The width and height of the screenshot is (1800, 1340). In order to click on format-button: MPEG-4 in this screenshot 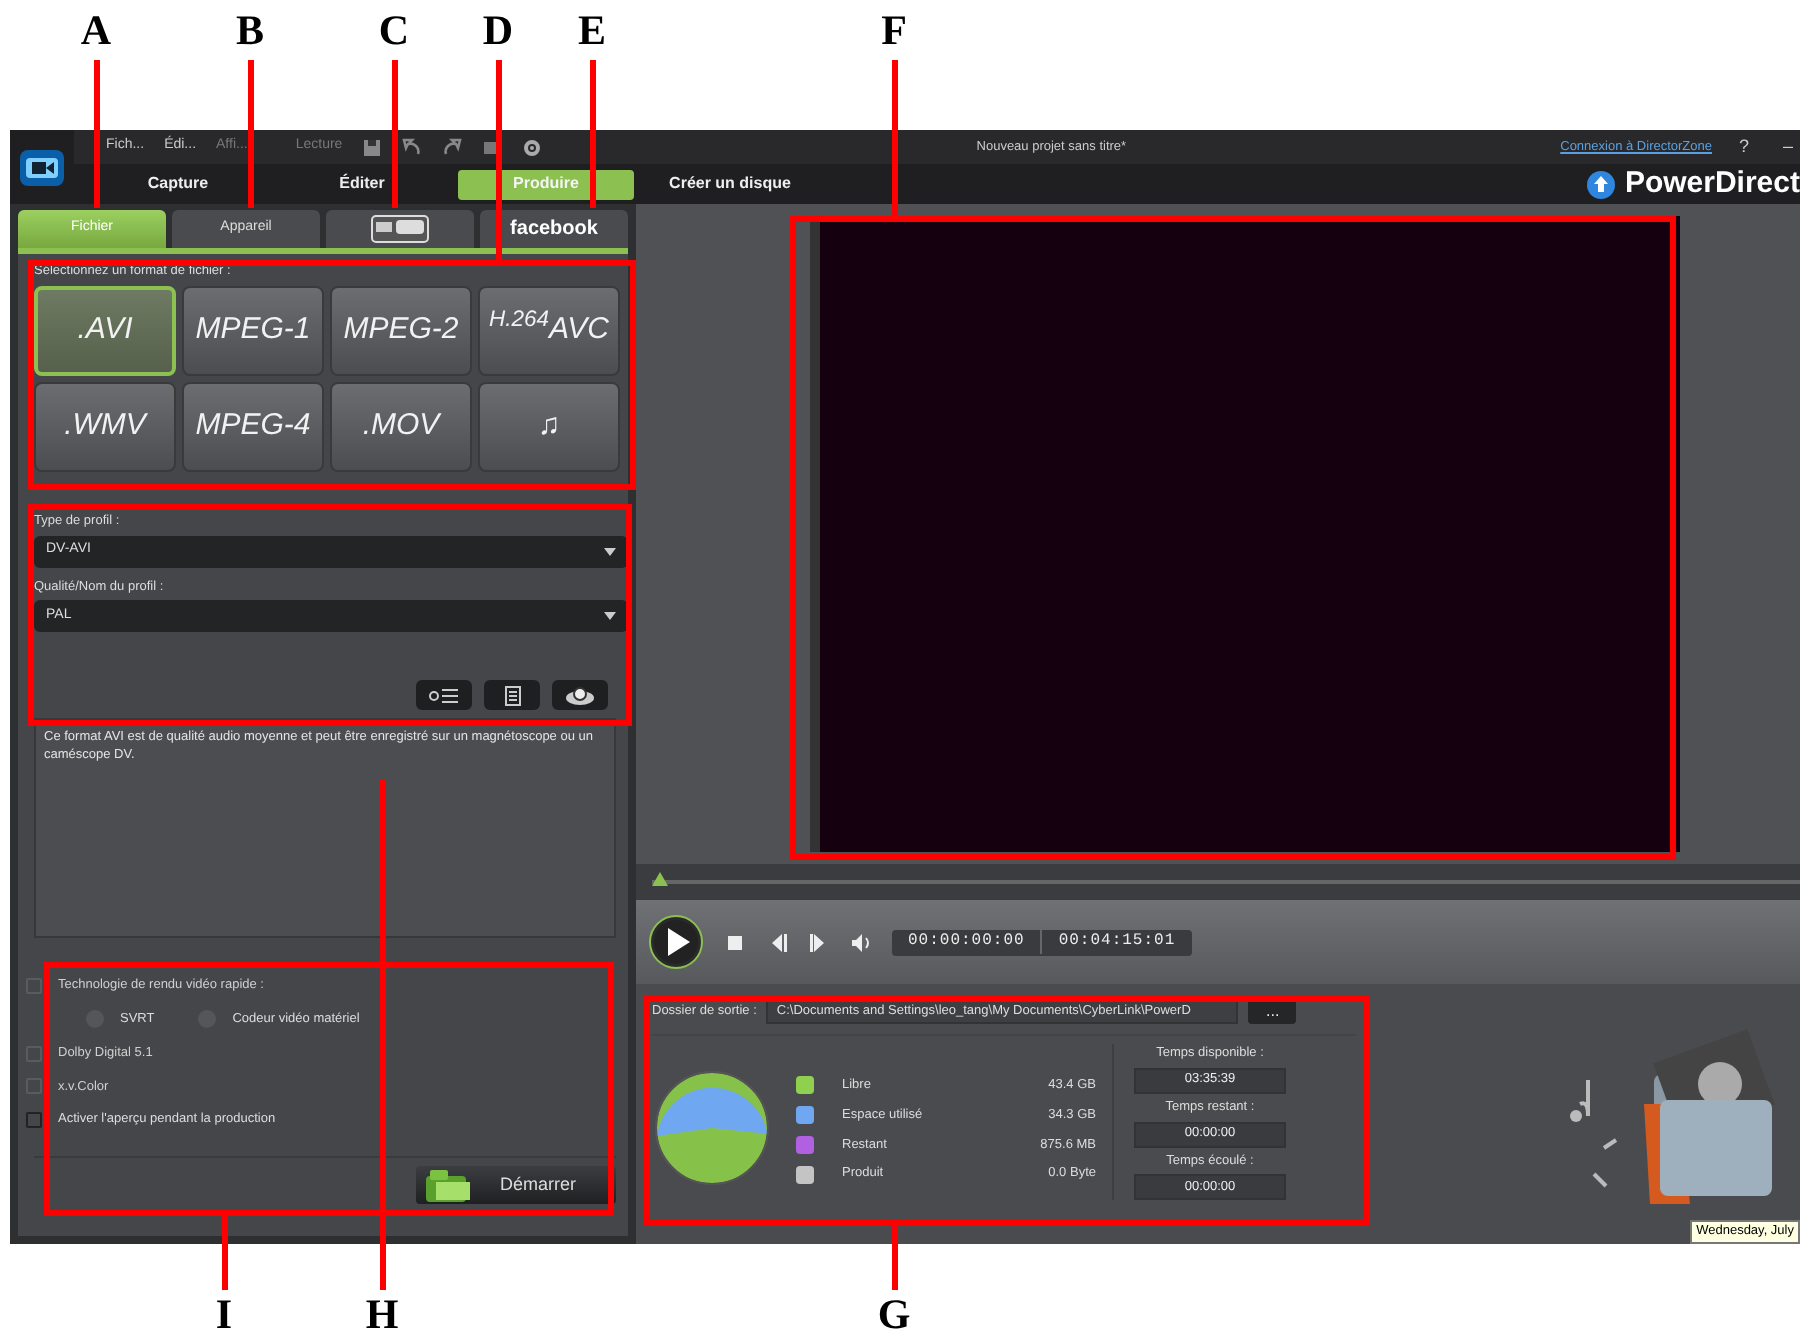, I will do `click(253, 426)`.